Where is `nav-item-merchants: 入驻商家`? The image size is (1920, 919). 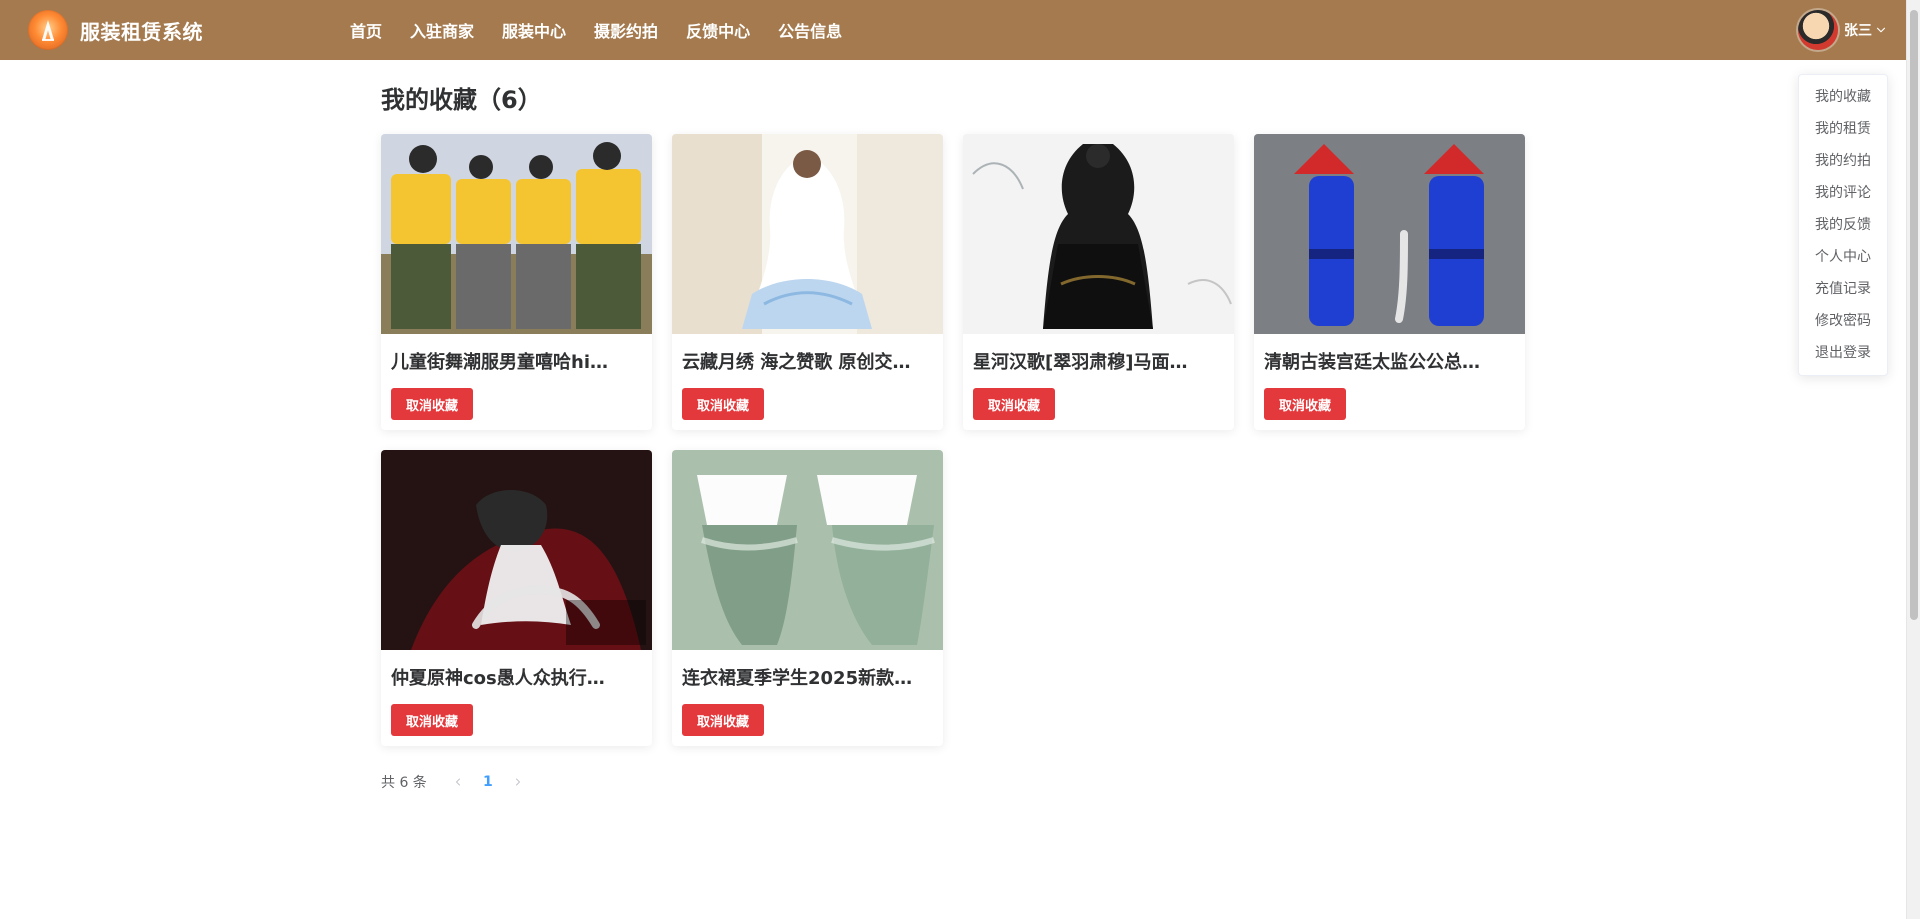
nav-item-merchants: 入驻商家 is located at coordinates (442, 30).